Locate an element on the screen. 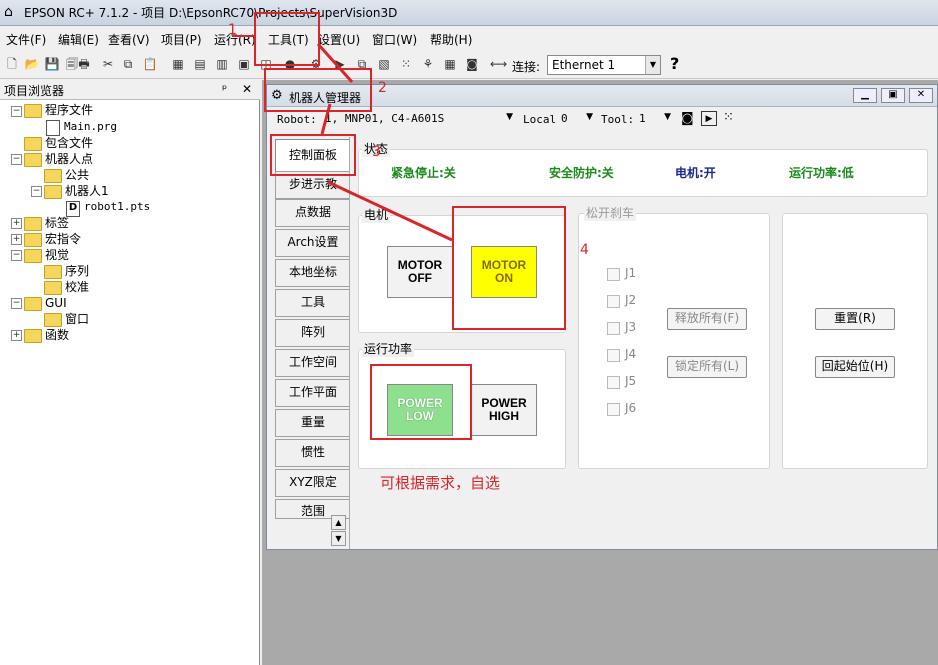 The image size is (938, 665). tree-item-vision: 视觉 is located at coordinates (57, 255).